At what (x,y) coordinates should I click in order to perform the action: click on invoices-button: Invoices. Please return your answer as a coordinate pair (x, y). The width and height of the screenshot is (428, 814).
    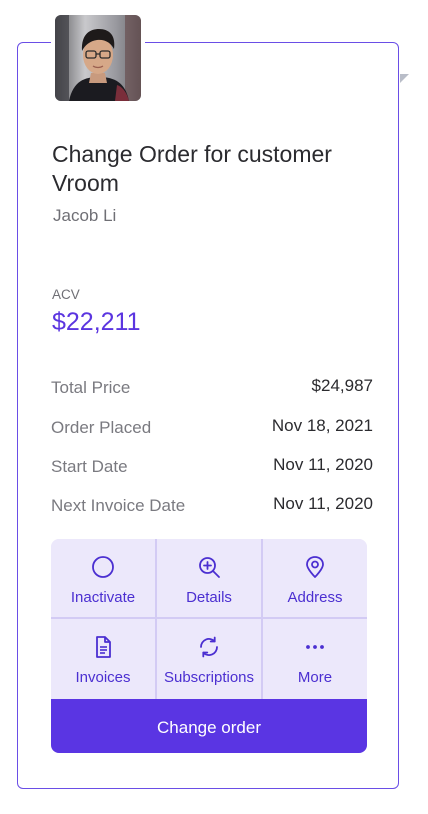
    Looking at the image, I should click on (103, 658).